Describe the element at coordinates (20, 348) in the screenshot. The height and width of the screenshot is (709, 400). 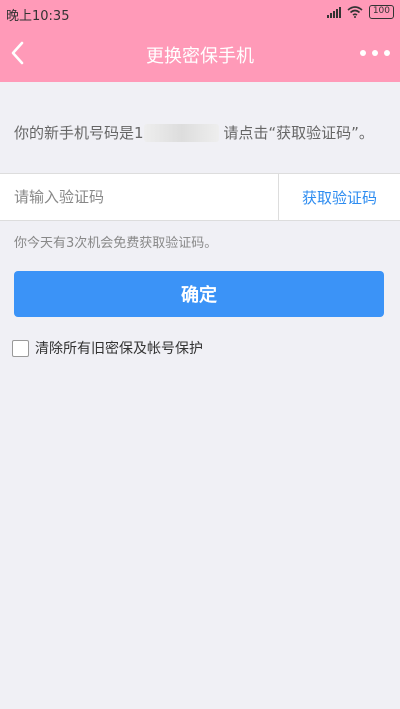
I see `clear-protection-checkbox` at that location.